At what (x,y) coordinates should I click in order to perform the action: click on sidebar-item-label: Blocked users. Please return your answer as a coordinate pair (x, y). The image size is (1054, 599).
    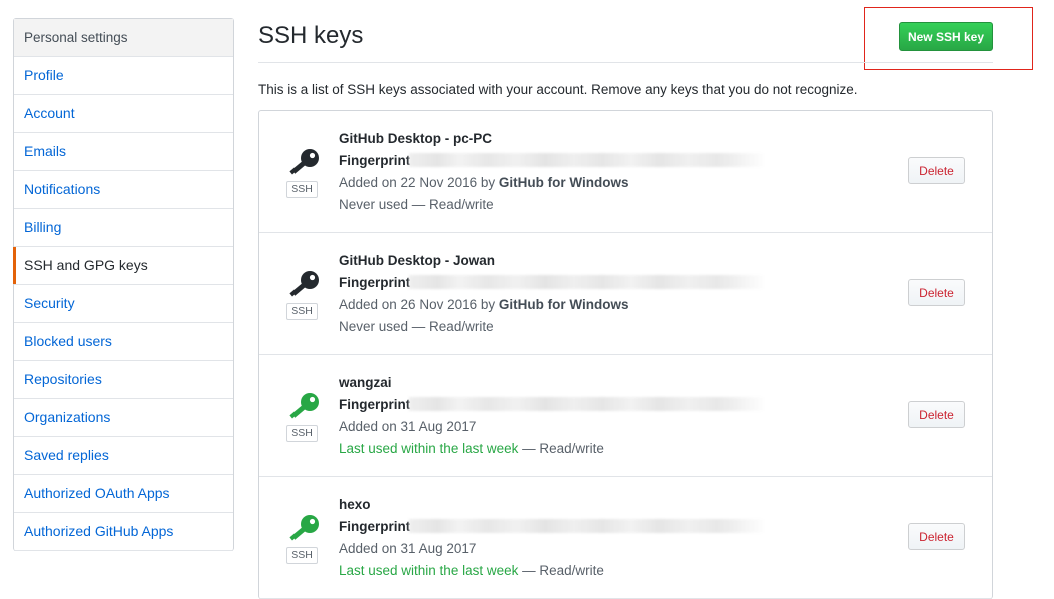
    Looking at the image, I should click on (68, 341).